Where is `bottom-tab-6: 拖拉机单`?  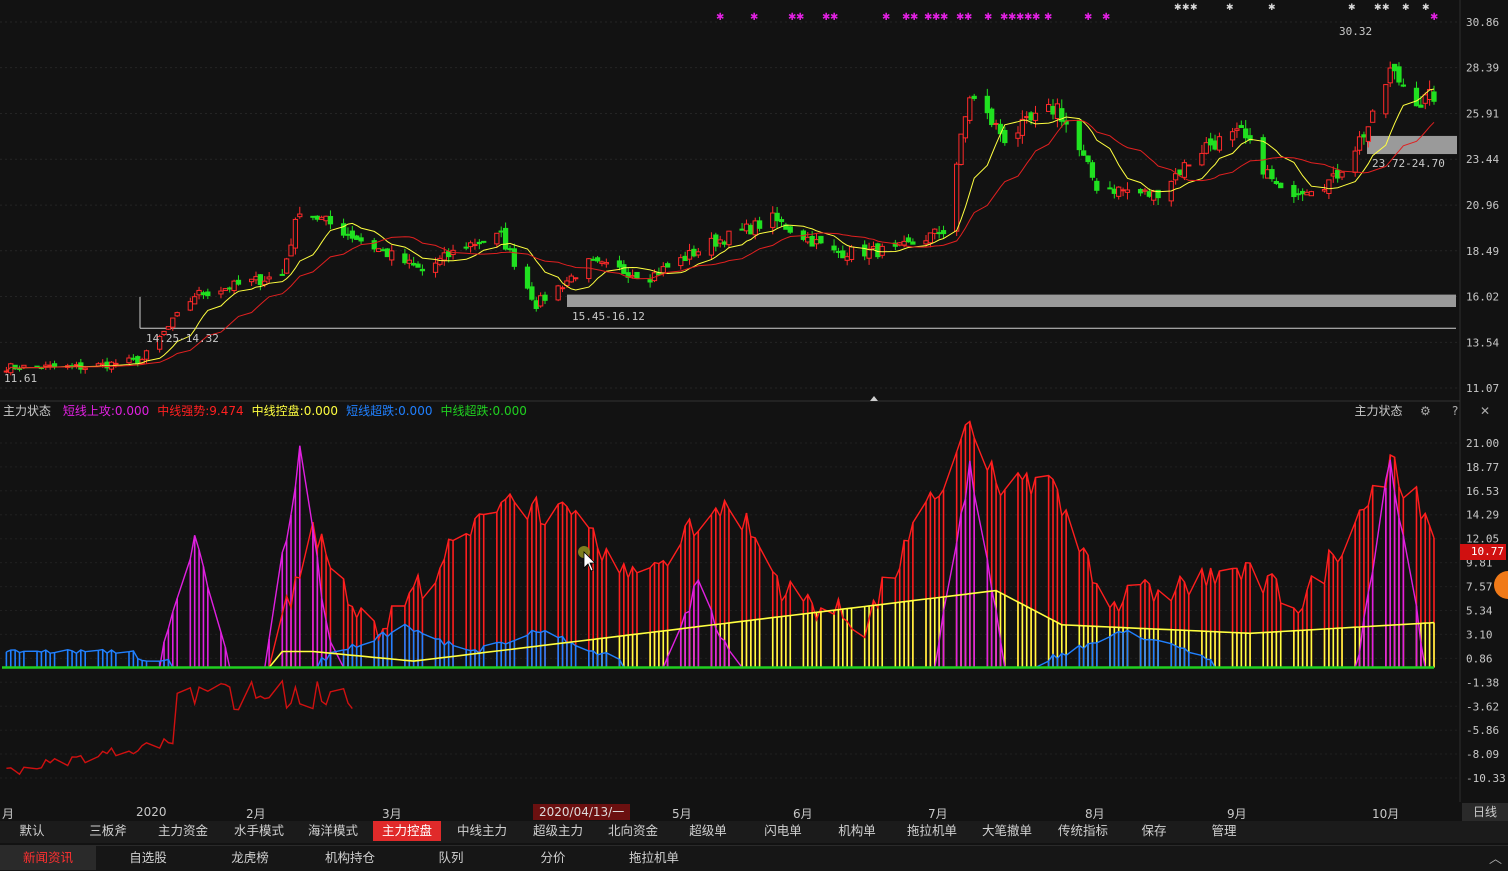
bottom-tab-6: 拖拉机单 is located at coordinates (654, 858).